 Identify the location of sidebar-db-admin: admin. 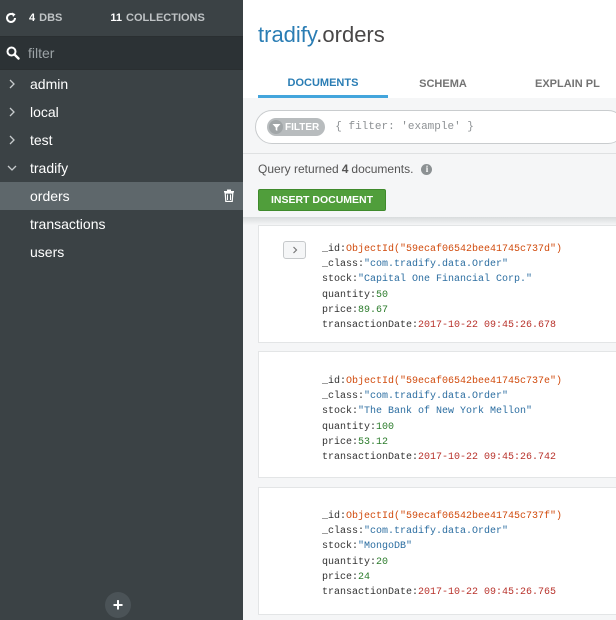
(121, 84).